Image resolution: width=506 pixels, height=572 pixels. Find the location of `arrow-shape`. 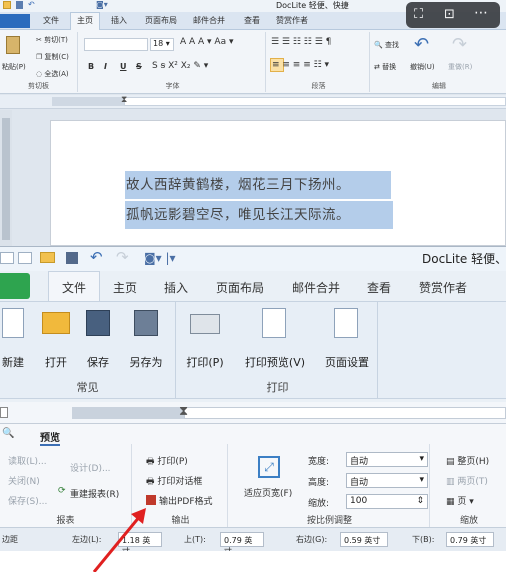

arrow-shape is located at coordinates (119, 540).